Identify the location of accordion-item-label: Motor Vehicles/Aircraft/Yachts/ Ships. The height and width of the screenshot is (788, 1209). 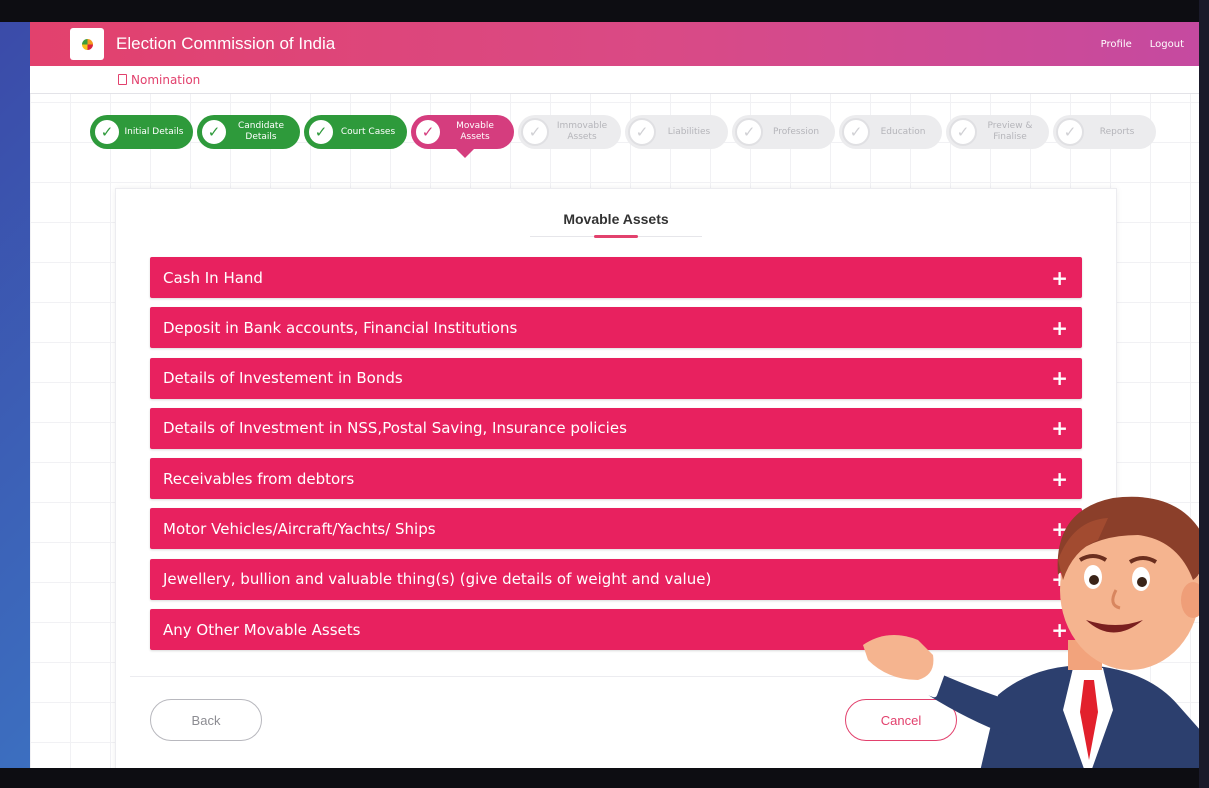
(299, 528).